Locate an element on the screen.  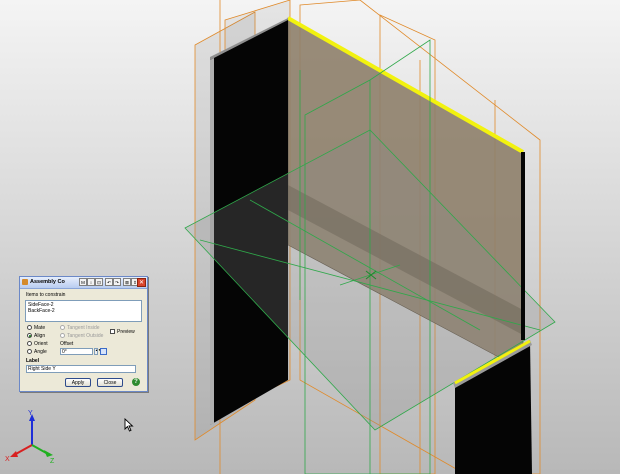
items-listbox: SideFace-2 BackFace-2 is located at coordinates (83, 311).